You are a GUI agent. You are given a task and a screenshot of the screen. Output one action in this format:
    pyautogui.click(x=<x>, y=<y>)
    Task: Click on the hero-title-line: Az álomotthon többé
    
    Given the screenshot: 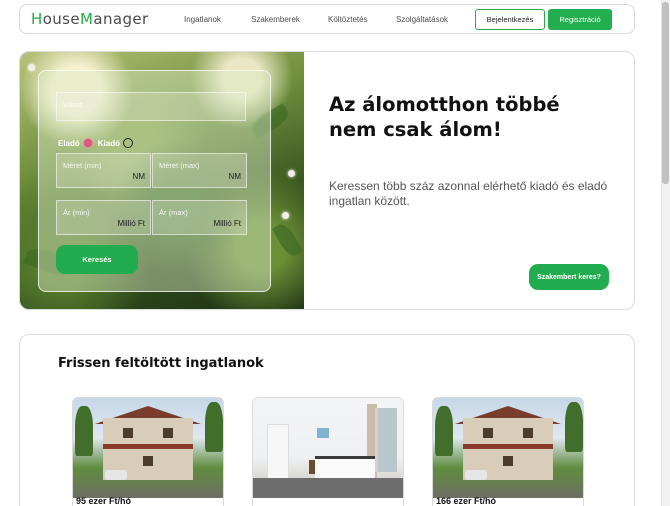 What is the action you would take?
    pyautogui.click(x=444, y=104)
    